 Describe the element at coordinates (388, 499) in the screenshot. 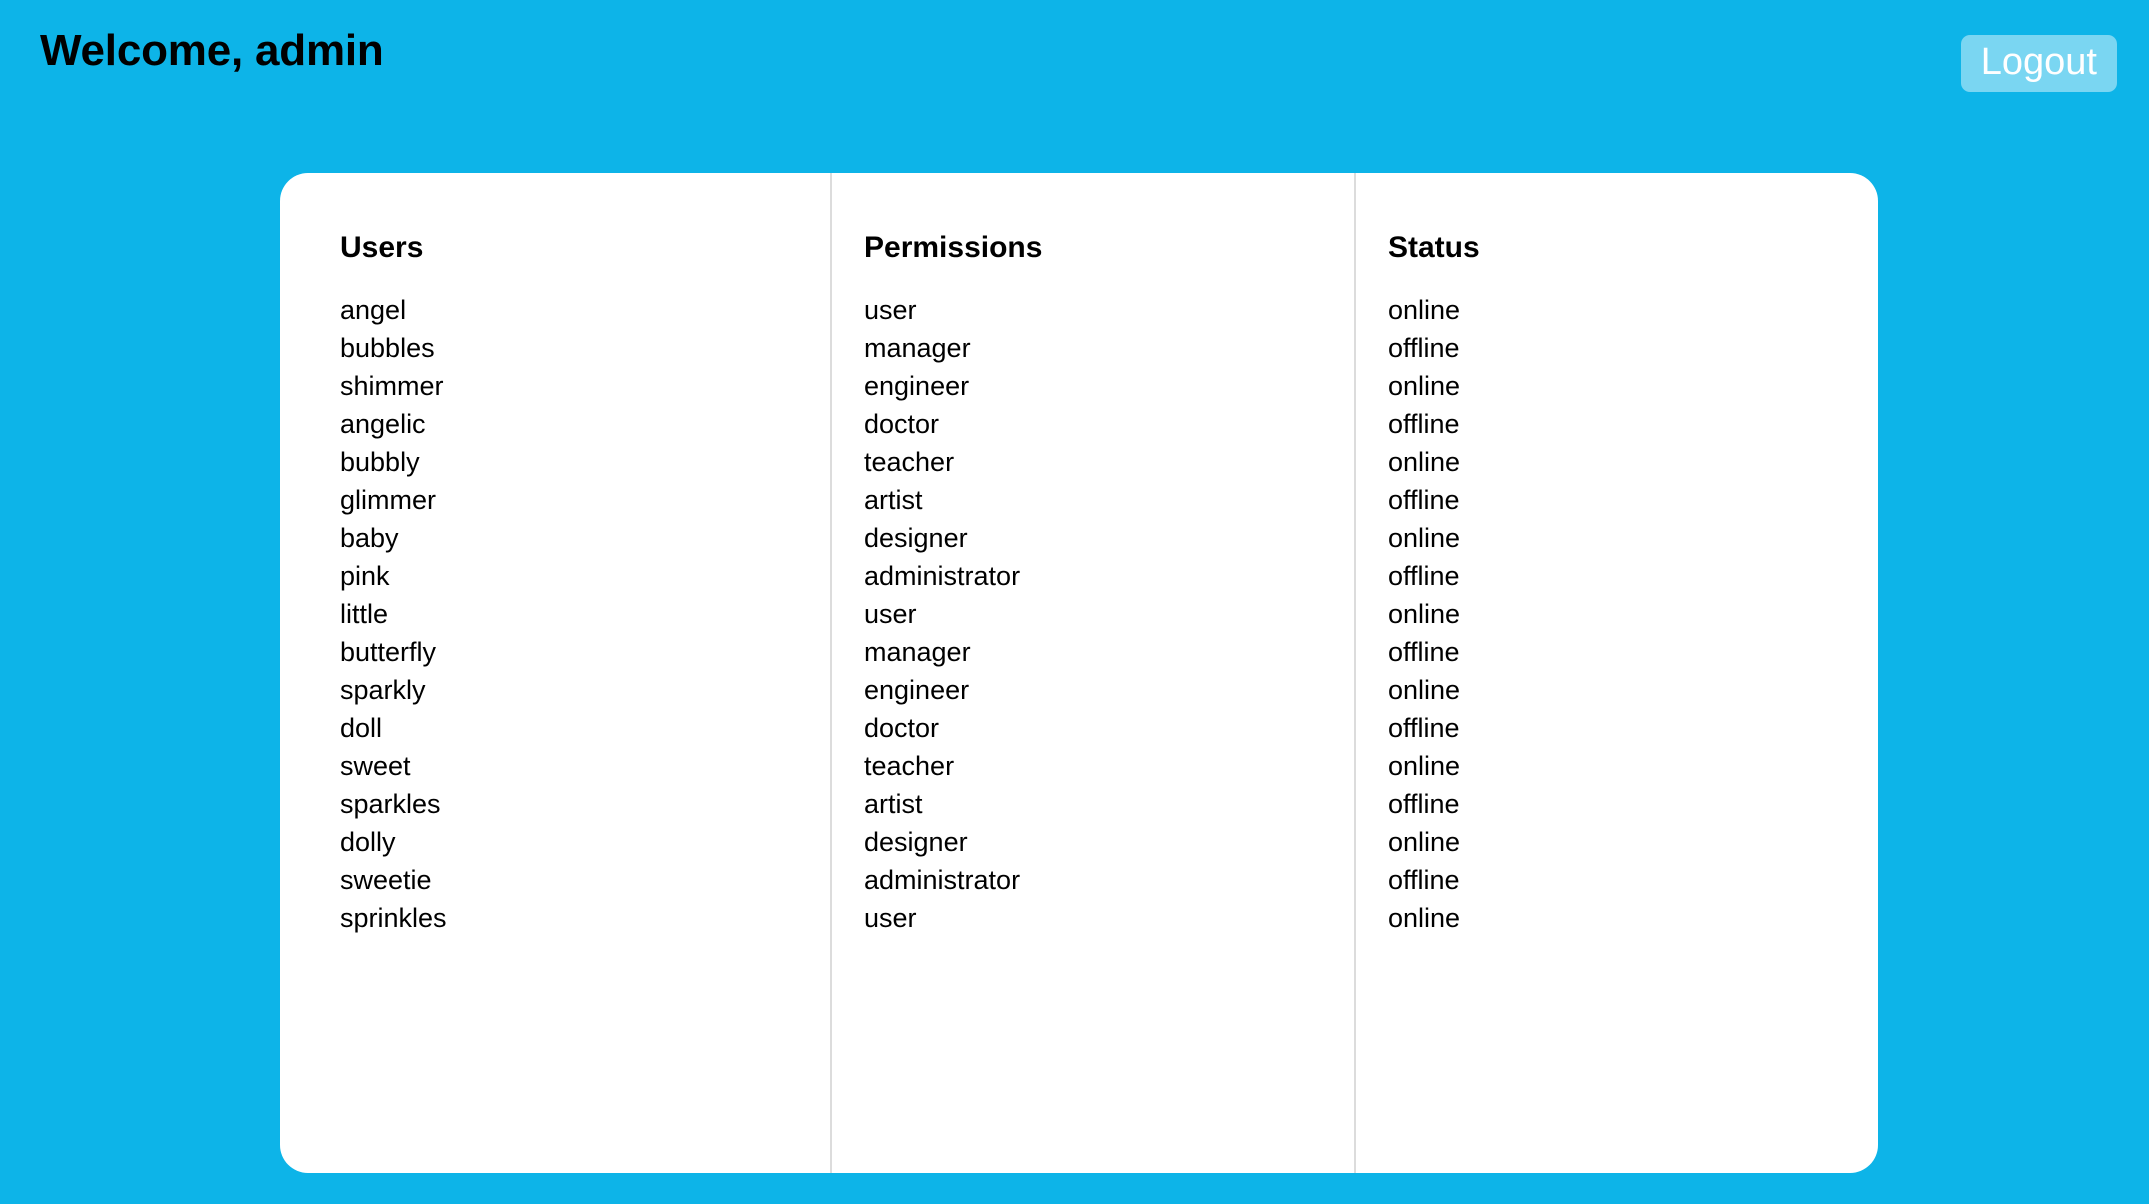

I see `list-item: glimmer` at that location.